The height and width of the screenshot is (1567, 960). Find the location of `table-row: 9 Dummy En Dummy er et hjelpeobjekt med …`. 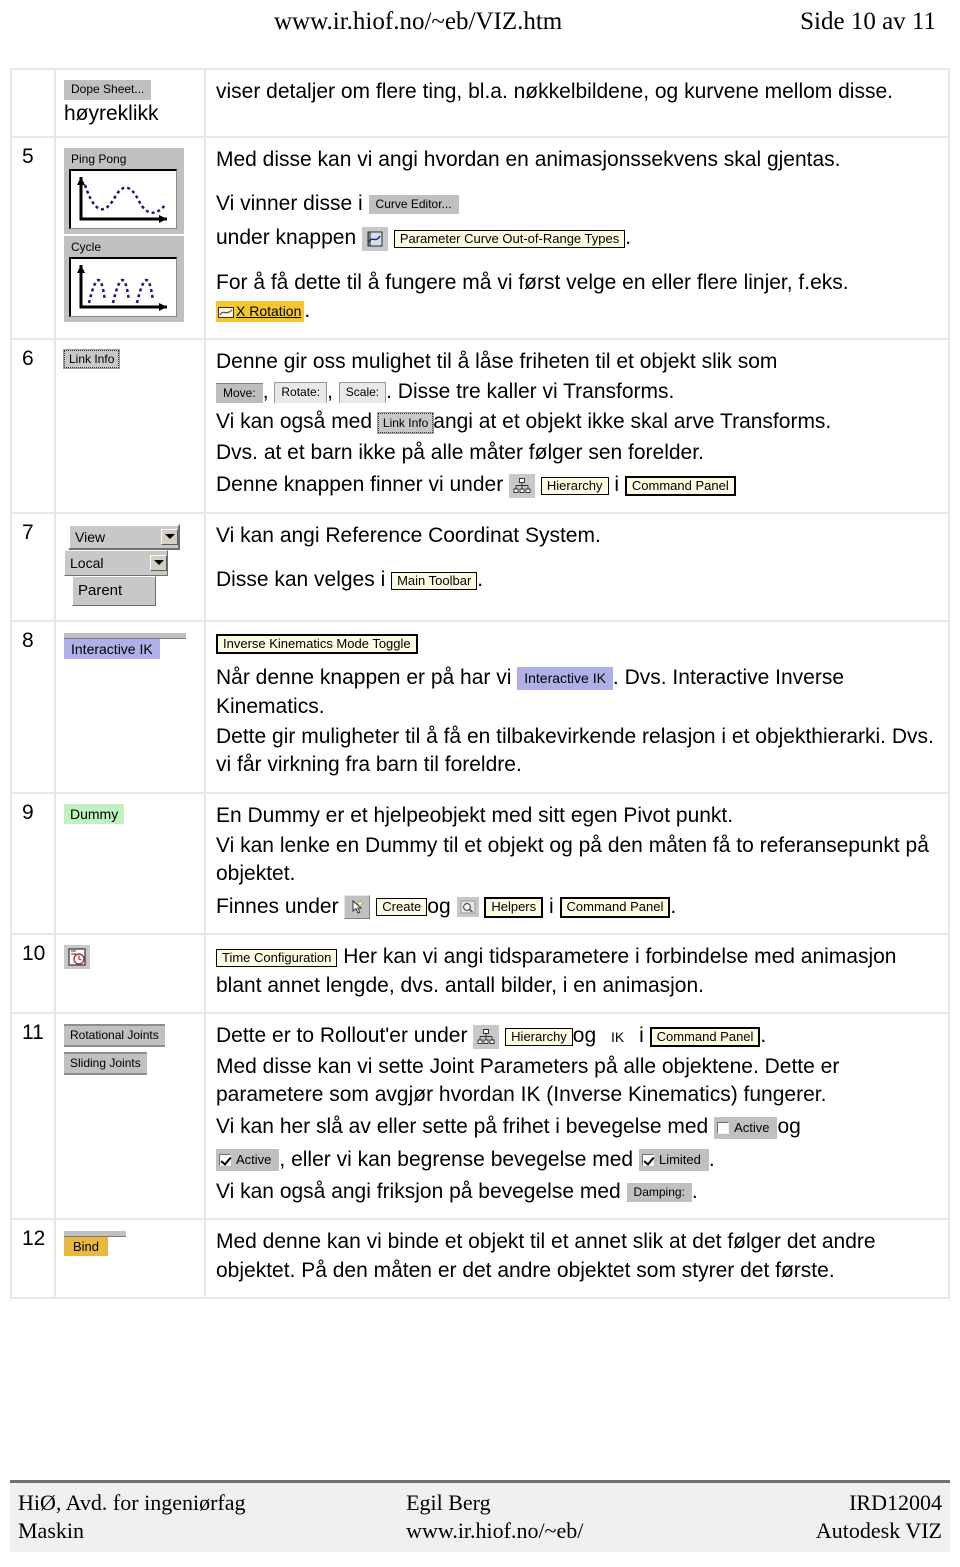

table-row: 9 Dummy En Dummy er et hjelpeobjekt med … is located at coordinates (480, 864).